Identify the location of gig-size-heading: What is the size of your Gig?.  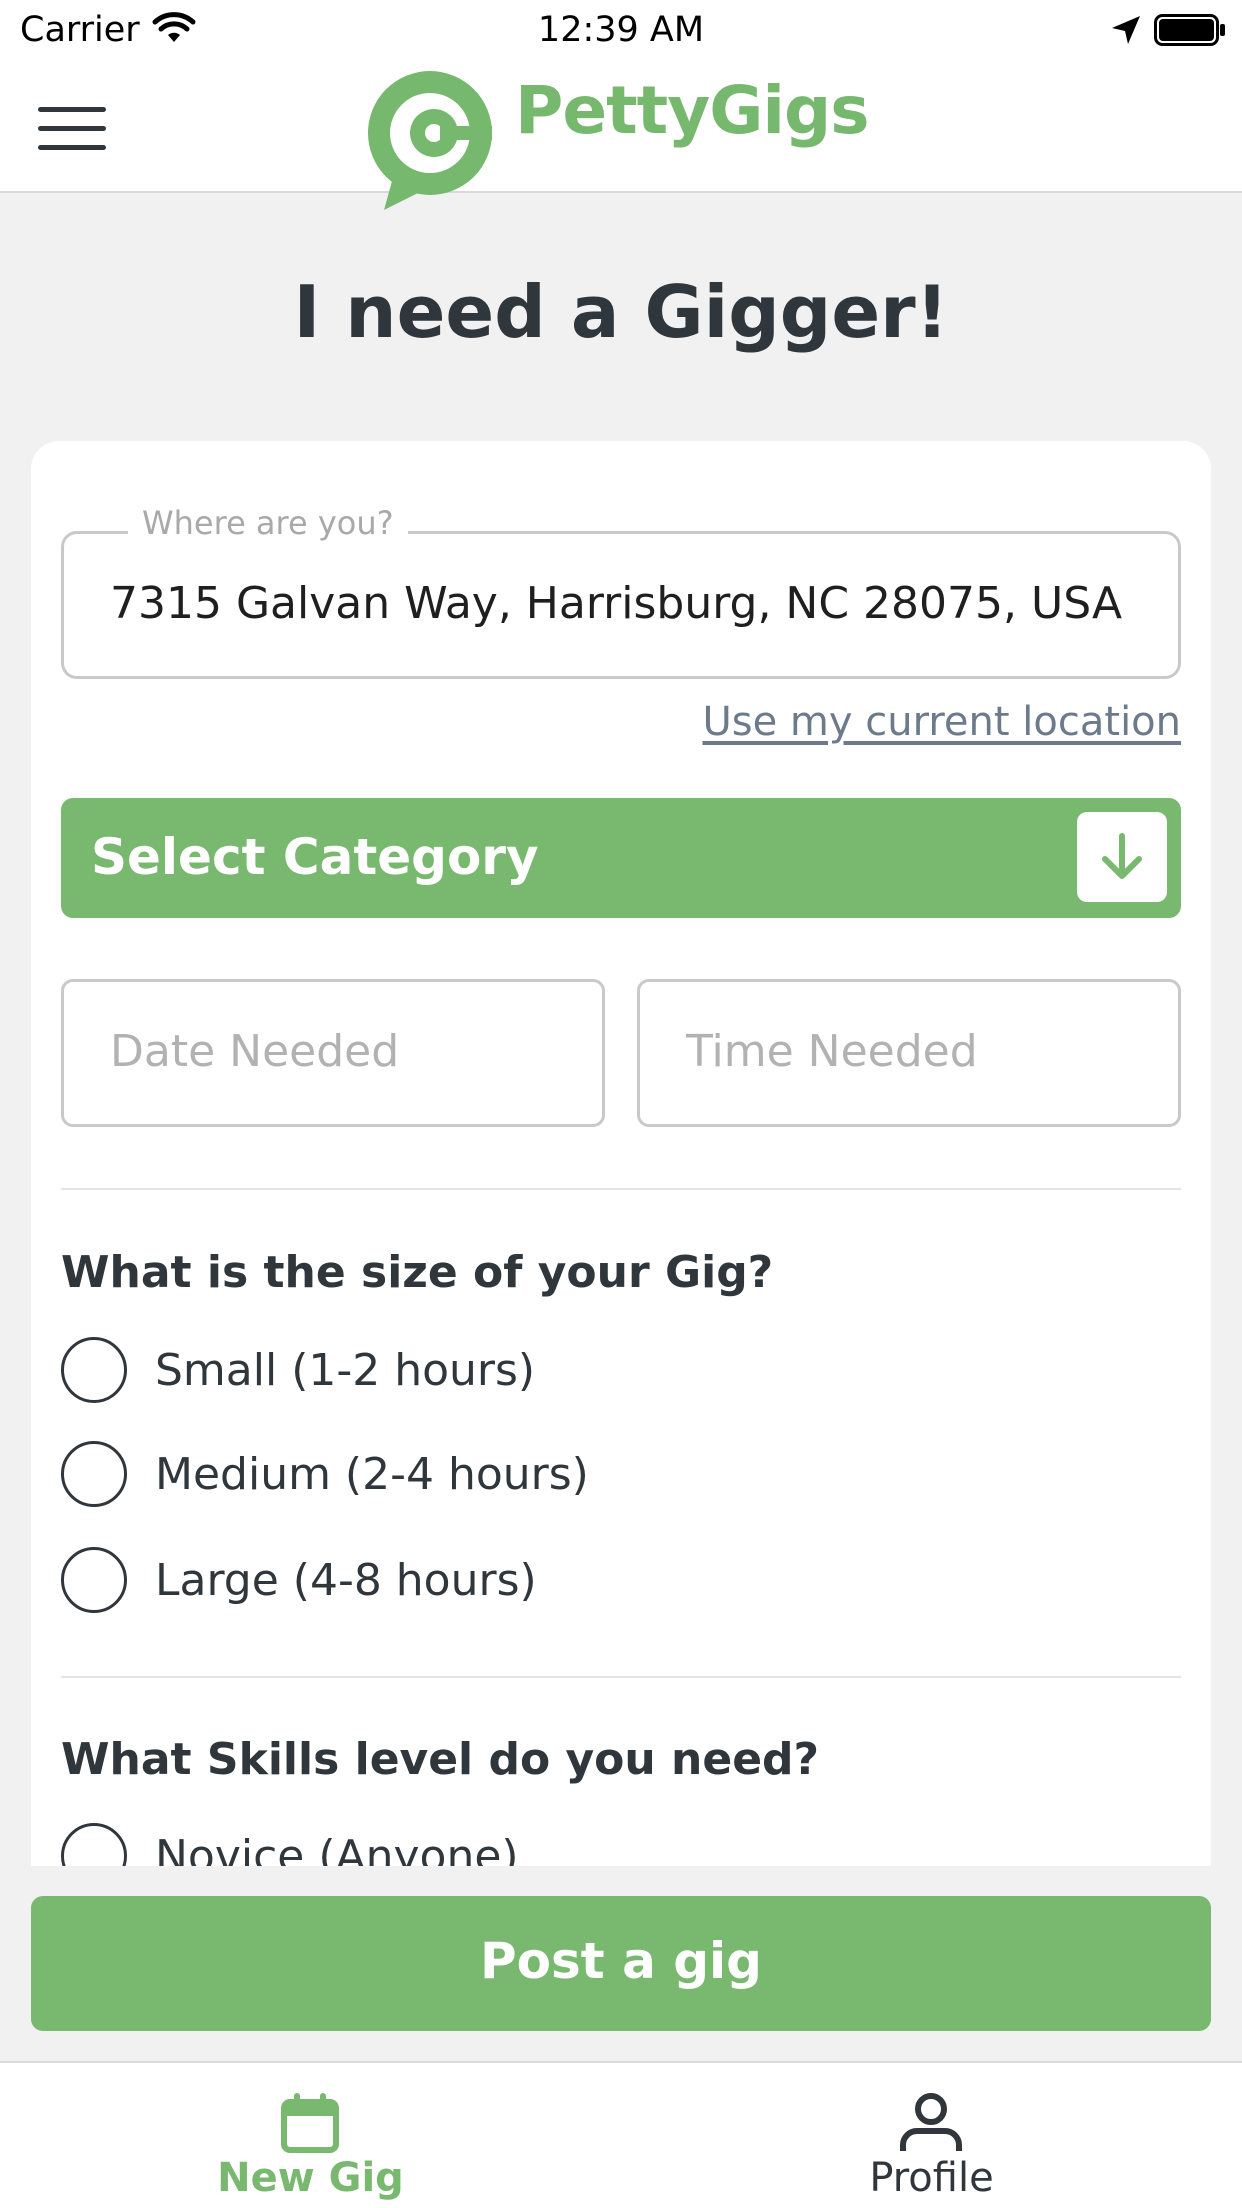
(417, 1272).